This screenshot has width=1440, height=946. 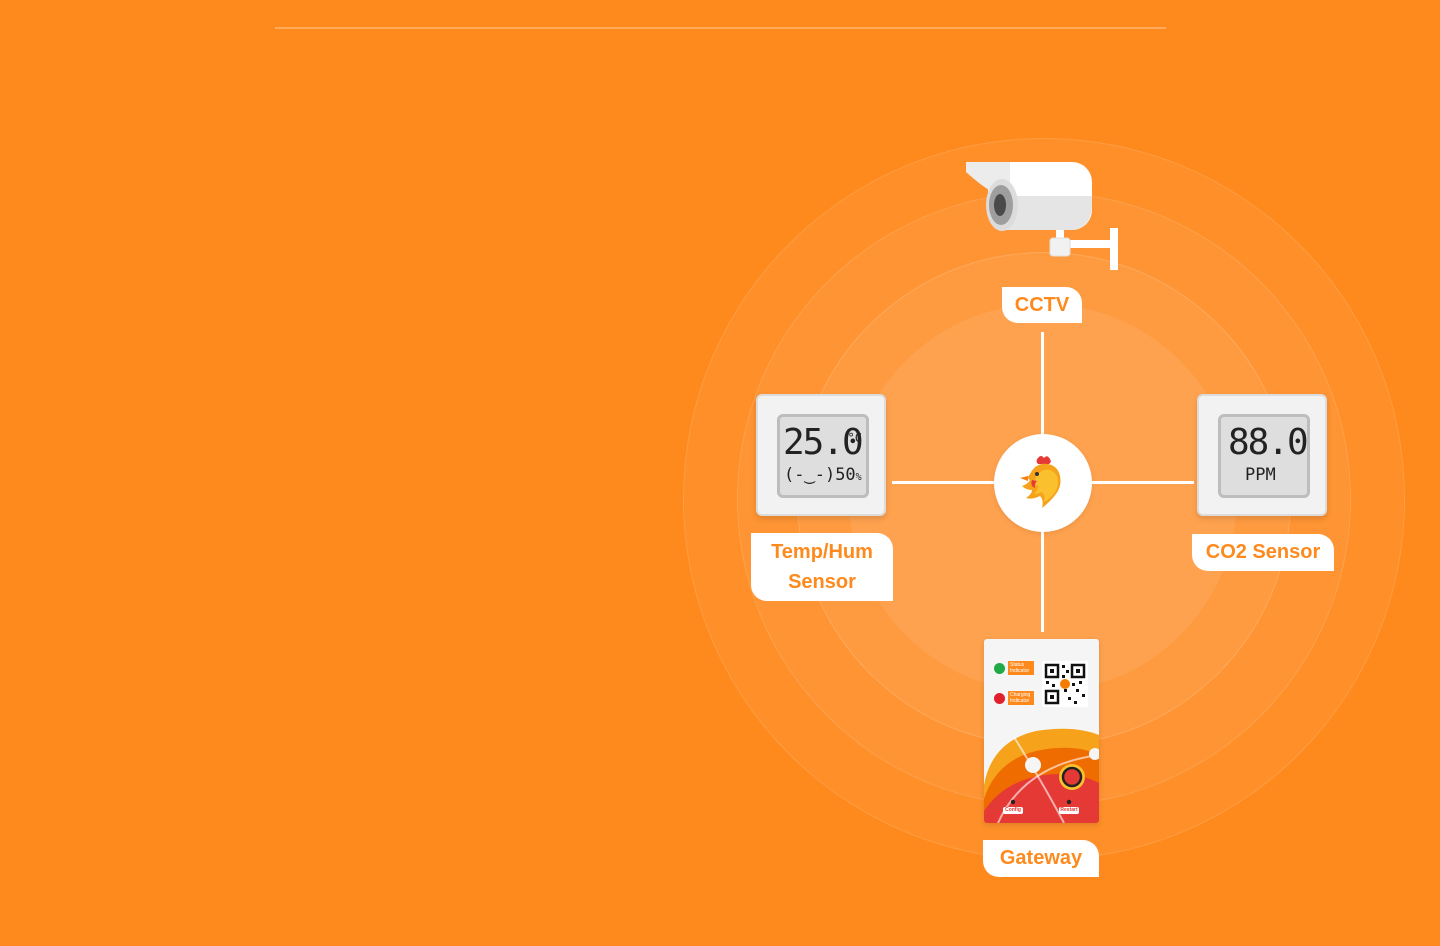 What do you see at coordinates (999, 668) in the screenshot?
I see `status-led-icon` at bounding box center [999, 668].